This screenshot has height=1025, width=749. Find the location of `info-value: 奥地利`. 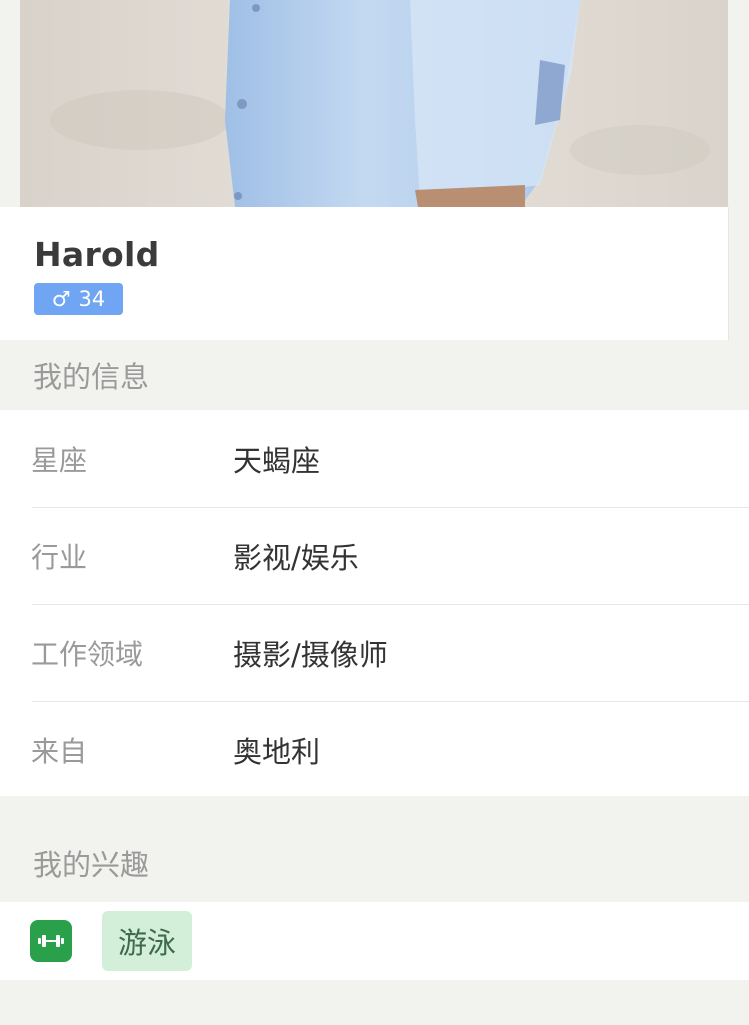

info-value: 奥地利 is located at coordinates (277, 751).